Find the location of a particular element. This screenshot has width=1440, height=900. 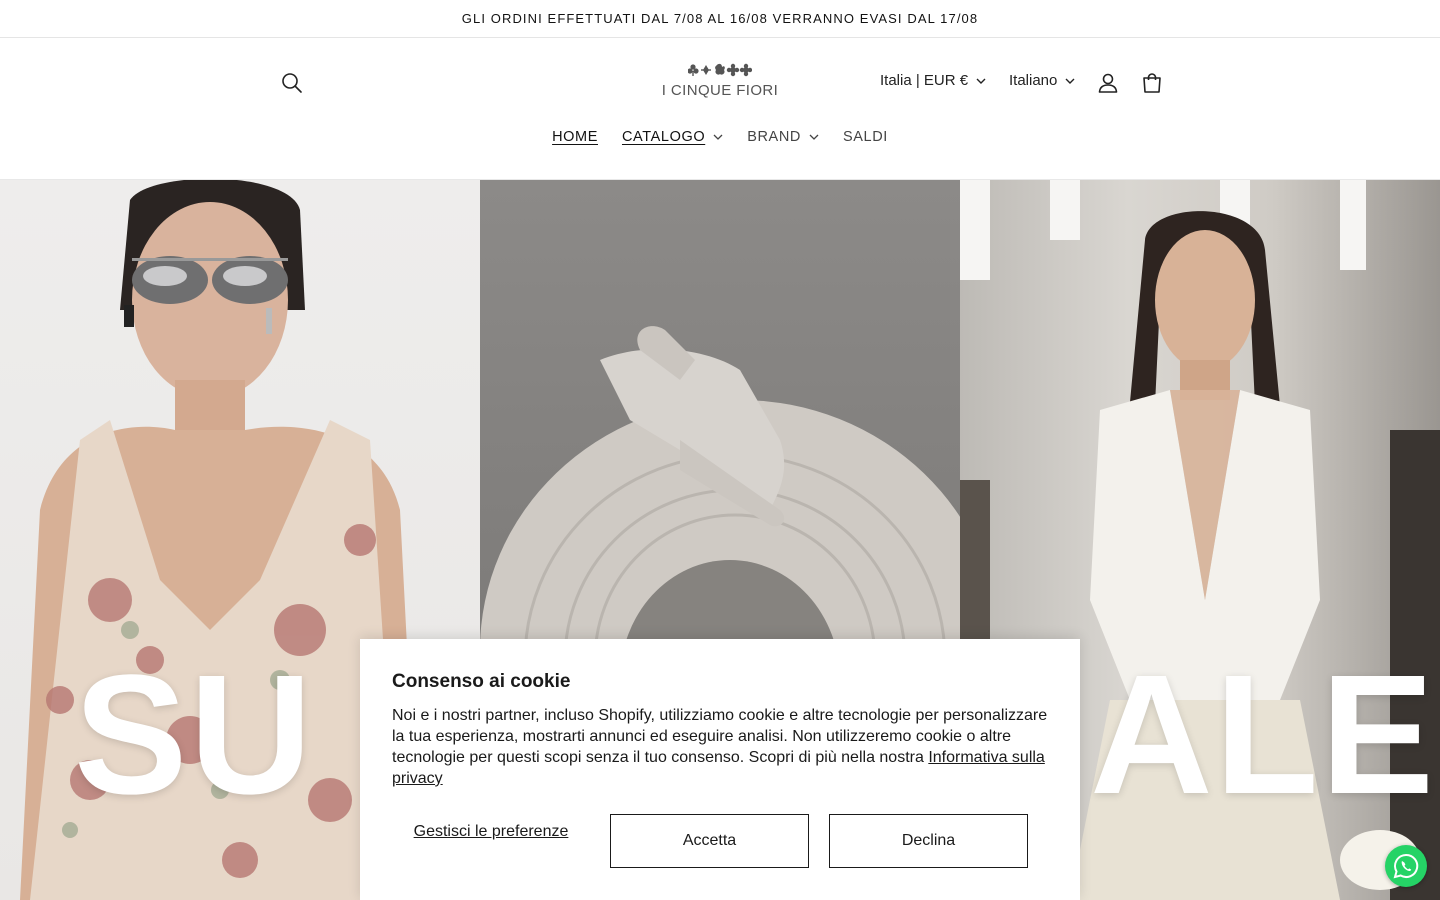

logo-flowers-mark is located at coordinates (720, 71).